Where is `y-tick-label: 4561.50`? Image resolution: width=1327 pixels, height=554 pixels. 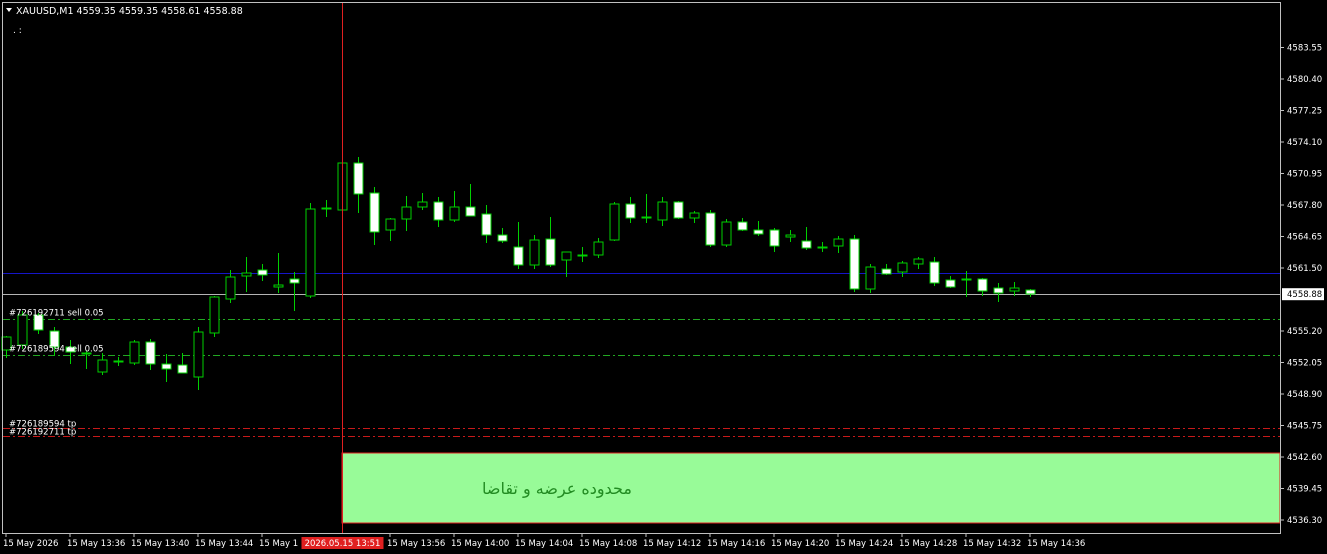
y-tick-label: 4561.50 is located at coordinates (1304, 269).